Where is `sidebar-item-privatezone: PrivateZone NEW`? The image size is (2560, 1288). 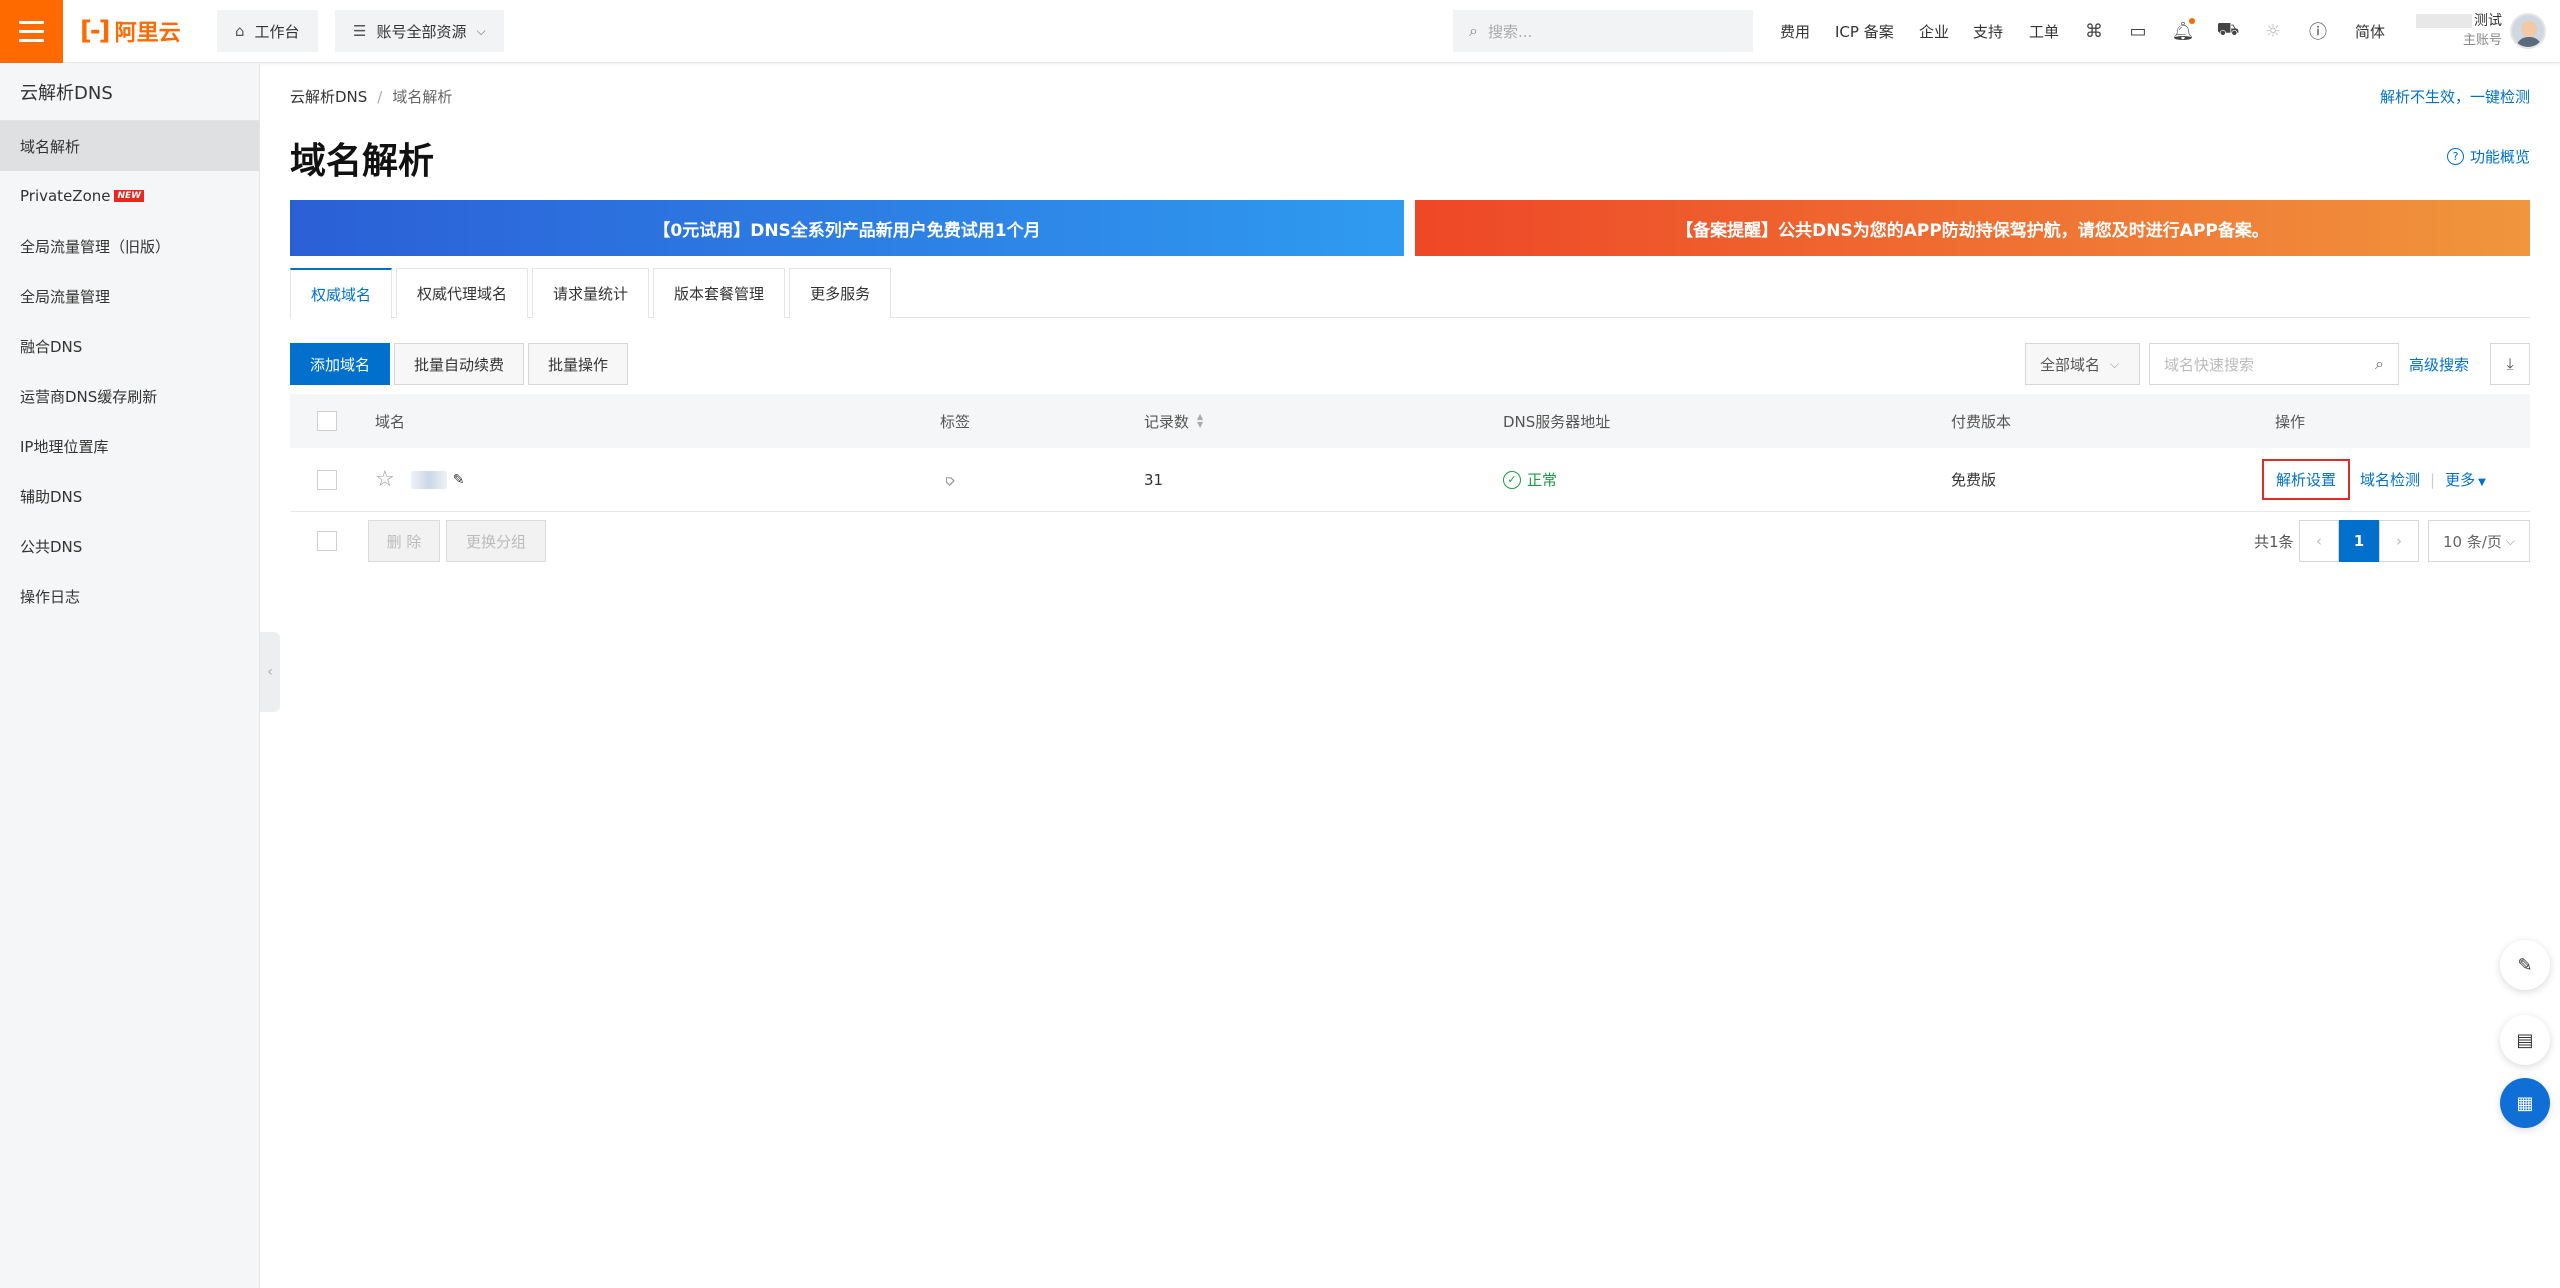
sidebar-item-privatezone: PrivateZone NEW is located at coordinates (129, 196).